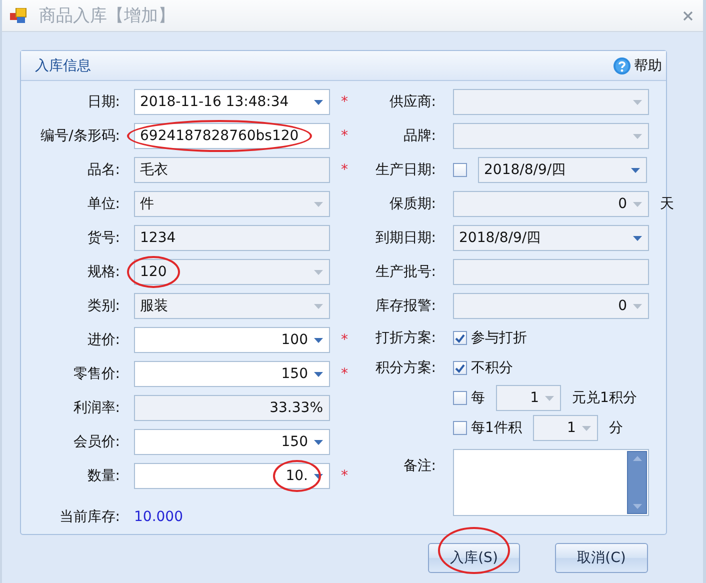 This screenshot has height=583, width=706. Describe the element at coordinates (604, 398) in the screenshot. I see `unit-label: 元兑1积分` at that location.